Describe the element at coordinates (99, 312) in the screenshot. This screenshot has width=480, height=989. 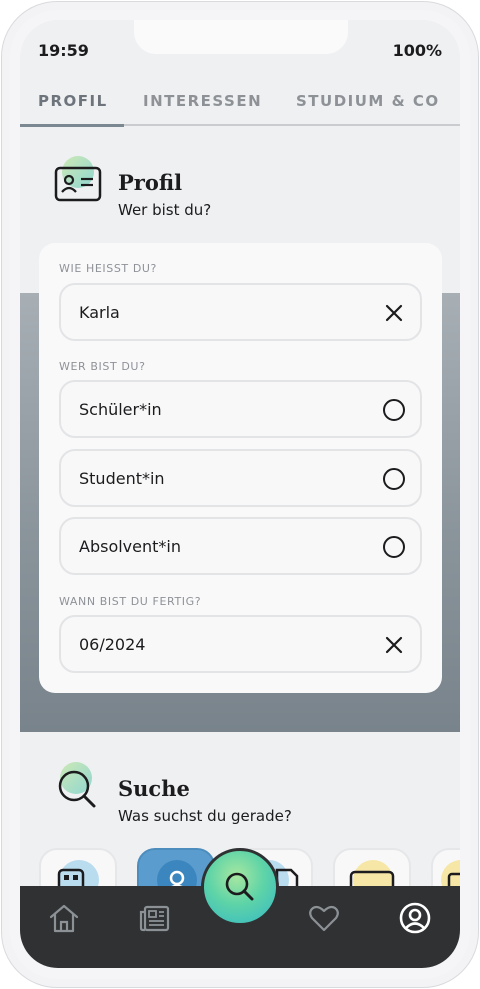
I see `name-value: Karla` at that location.